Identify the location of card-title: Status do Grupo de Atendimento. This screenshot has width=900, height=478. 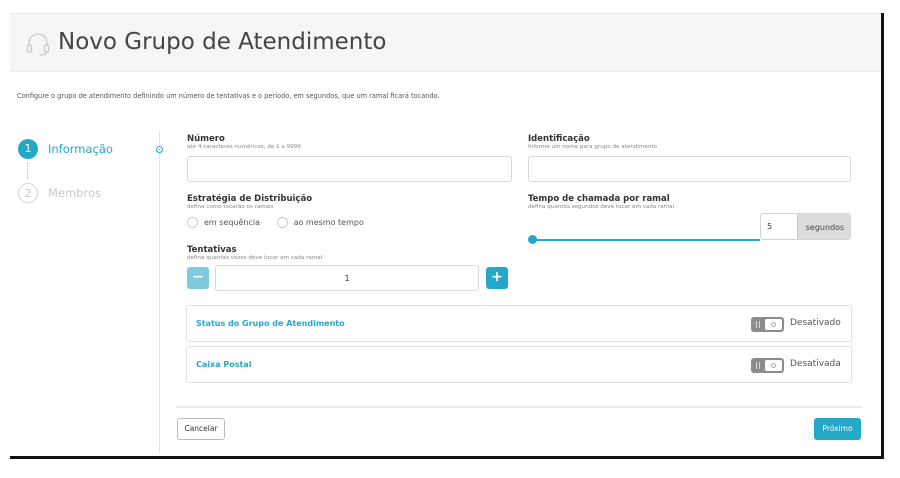
(270, 323).